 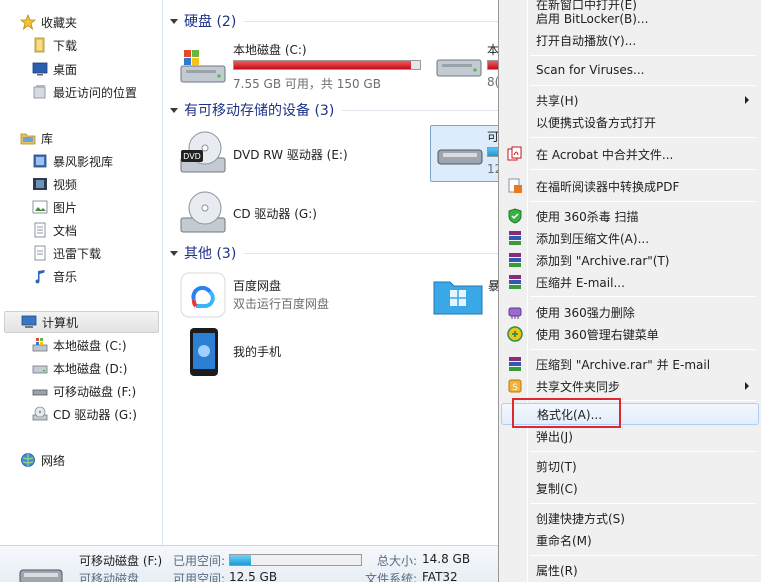 I want to click on menu-share: 共享(H), so click(x=630, y=100).